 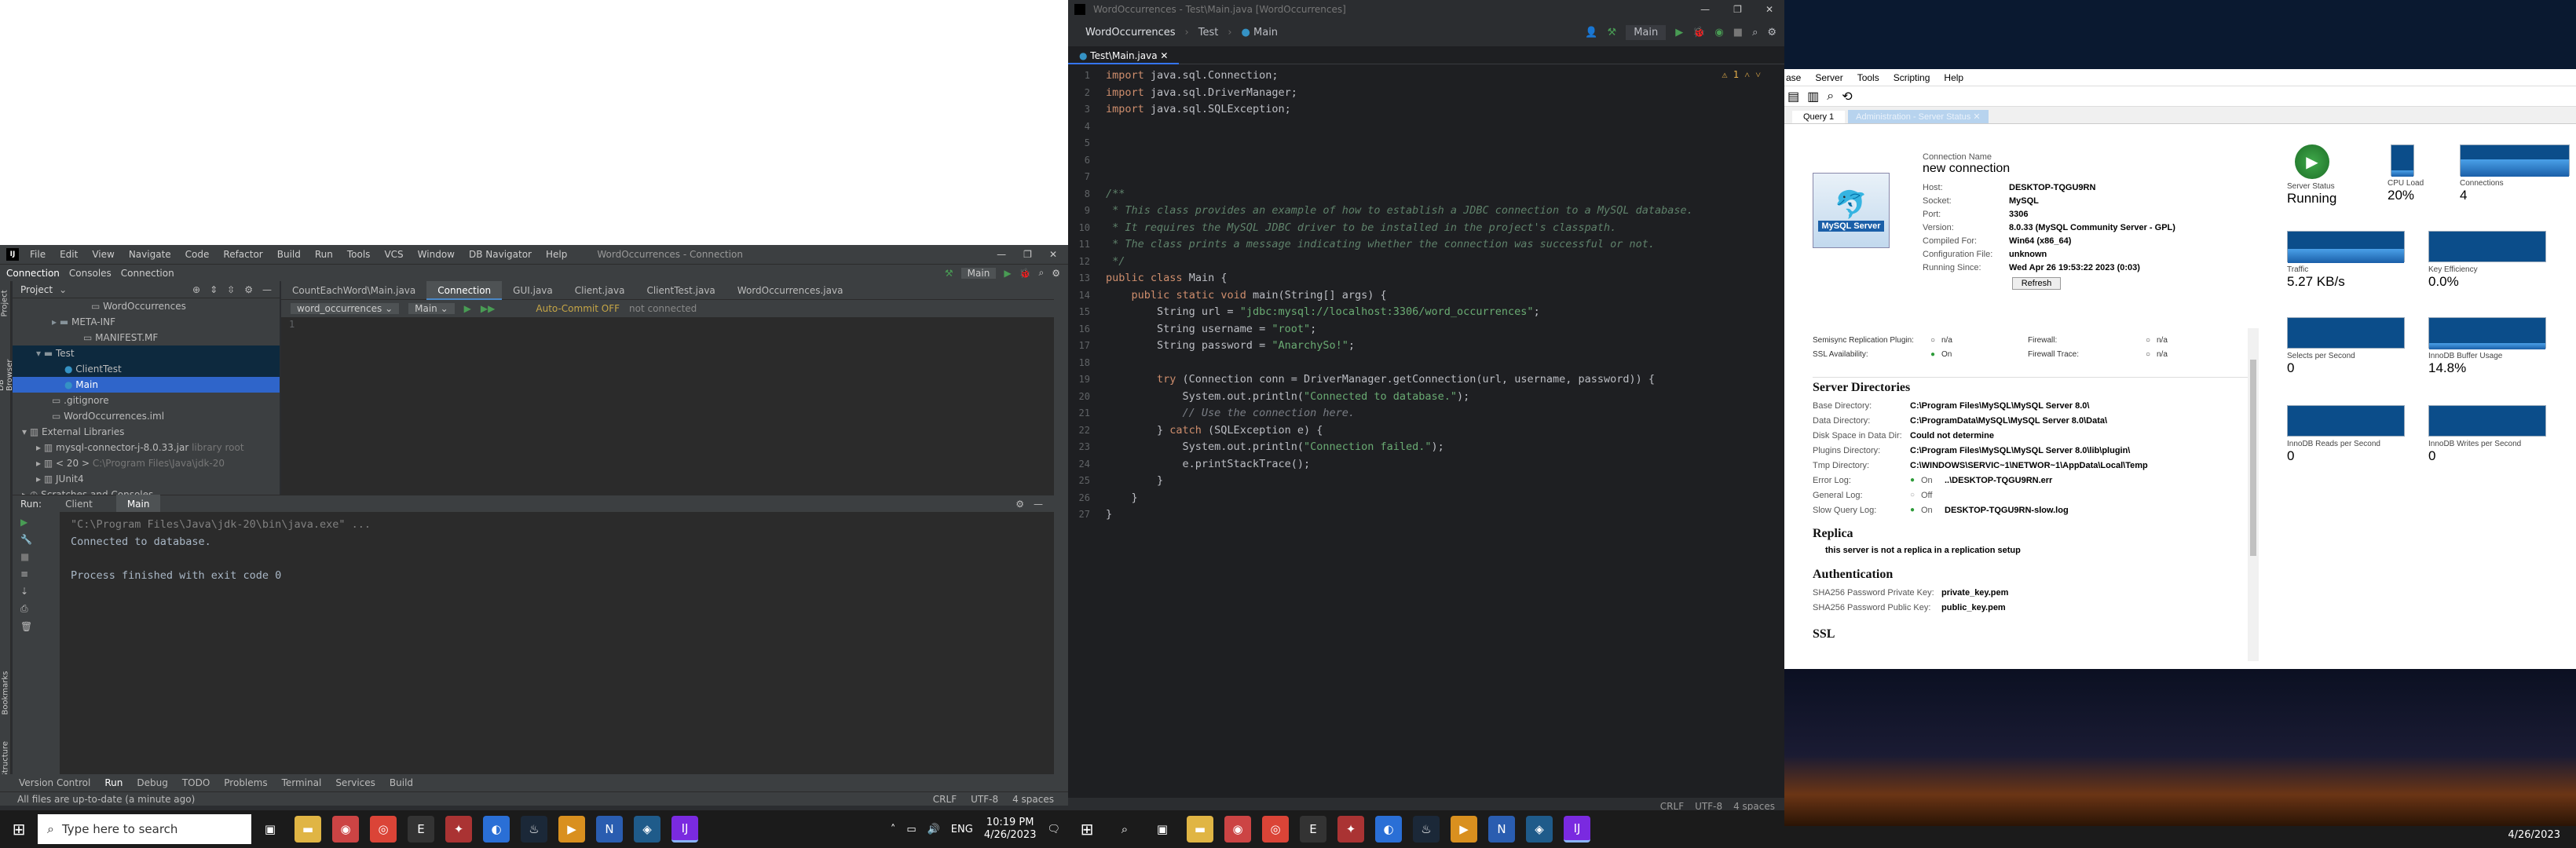 I want to click on wrench-icon: 🔧, so click(x=36, y=540).